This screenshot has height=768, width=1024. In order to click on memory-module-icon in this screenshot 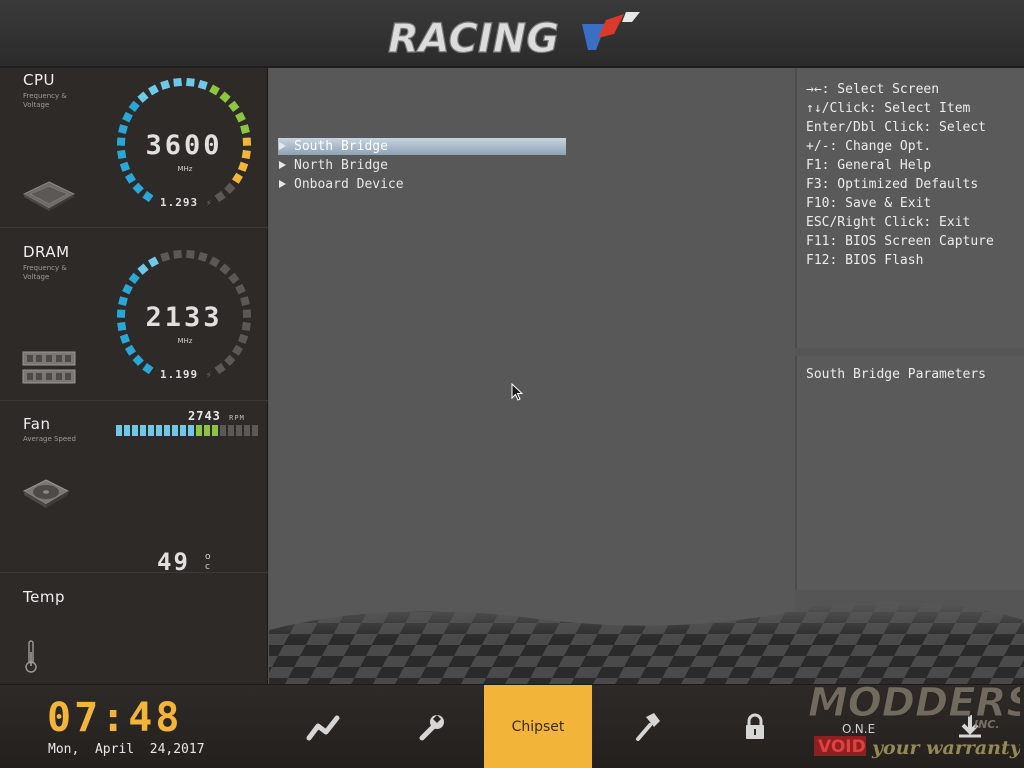, I will do `click(49, 367)`.